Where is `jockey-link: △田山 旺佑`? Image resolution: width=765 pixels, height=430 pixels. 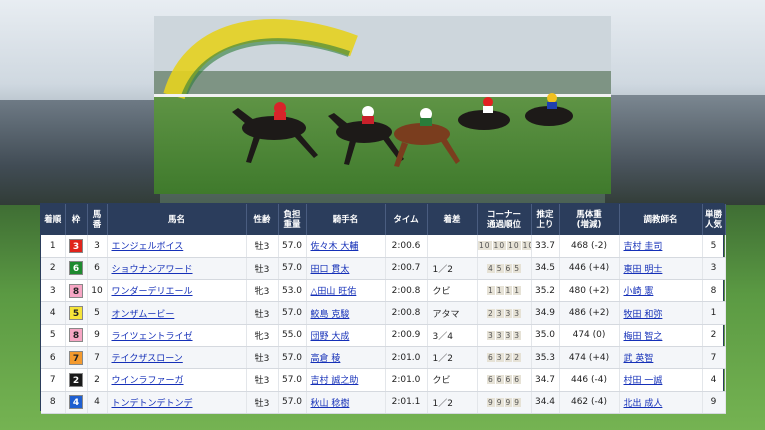
jockey-link: △田山 旺佑 is located at coordinates (334, 292).